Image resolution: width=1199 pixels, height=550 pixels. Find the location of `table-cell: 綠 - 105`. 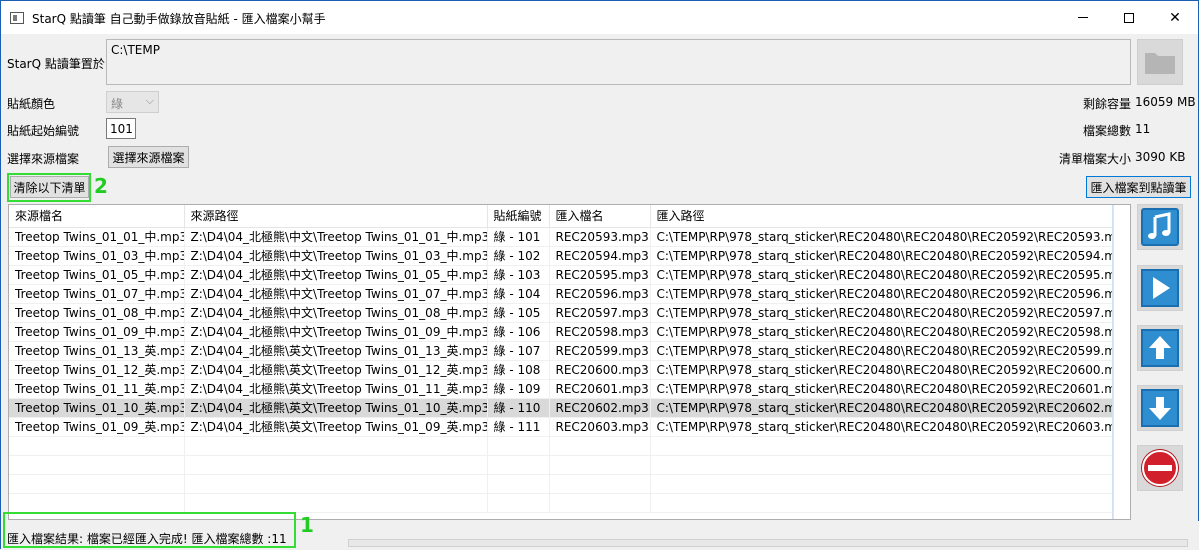

table-cell: 綠 - 105 is located at coordinates (518, 313).